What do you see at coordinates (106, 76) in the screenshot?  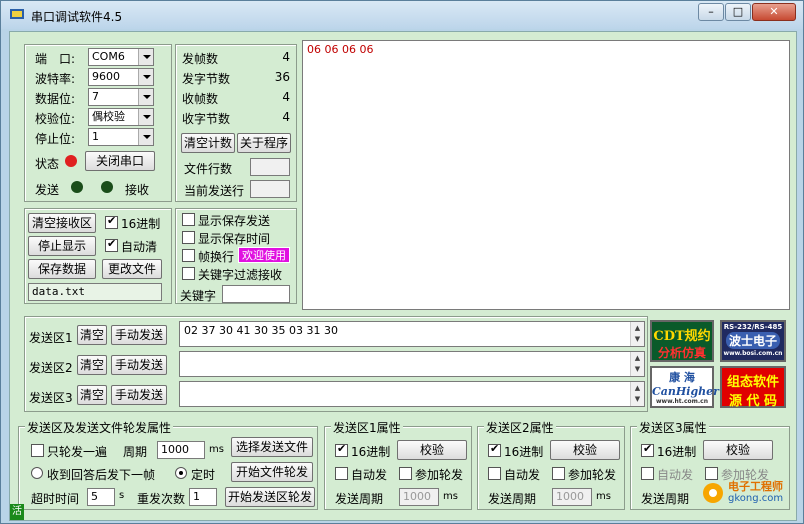 I see `baud-value: 9600` at bounding box center [106, 76].